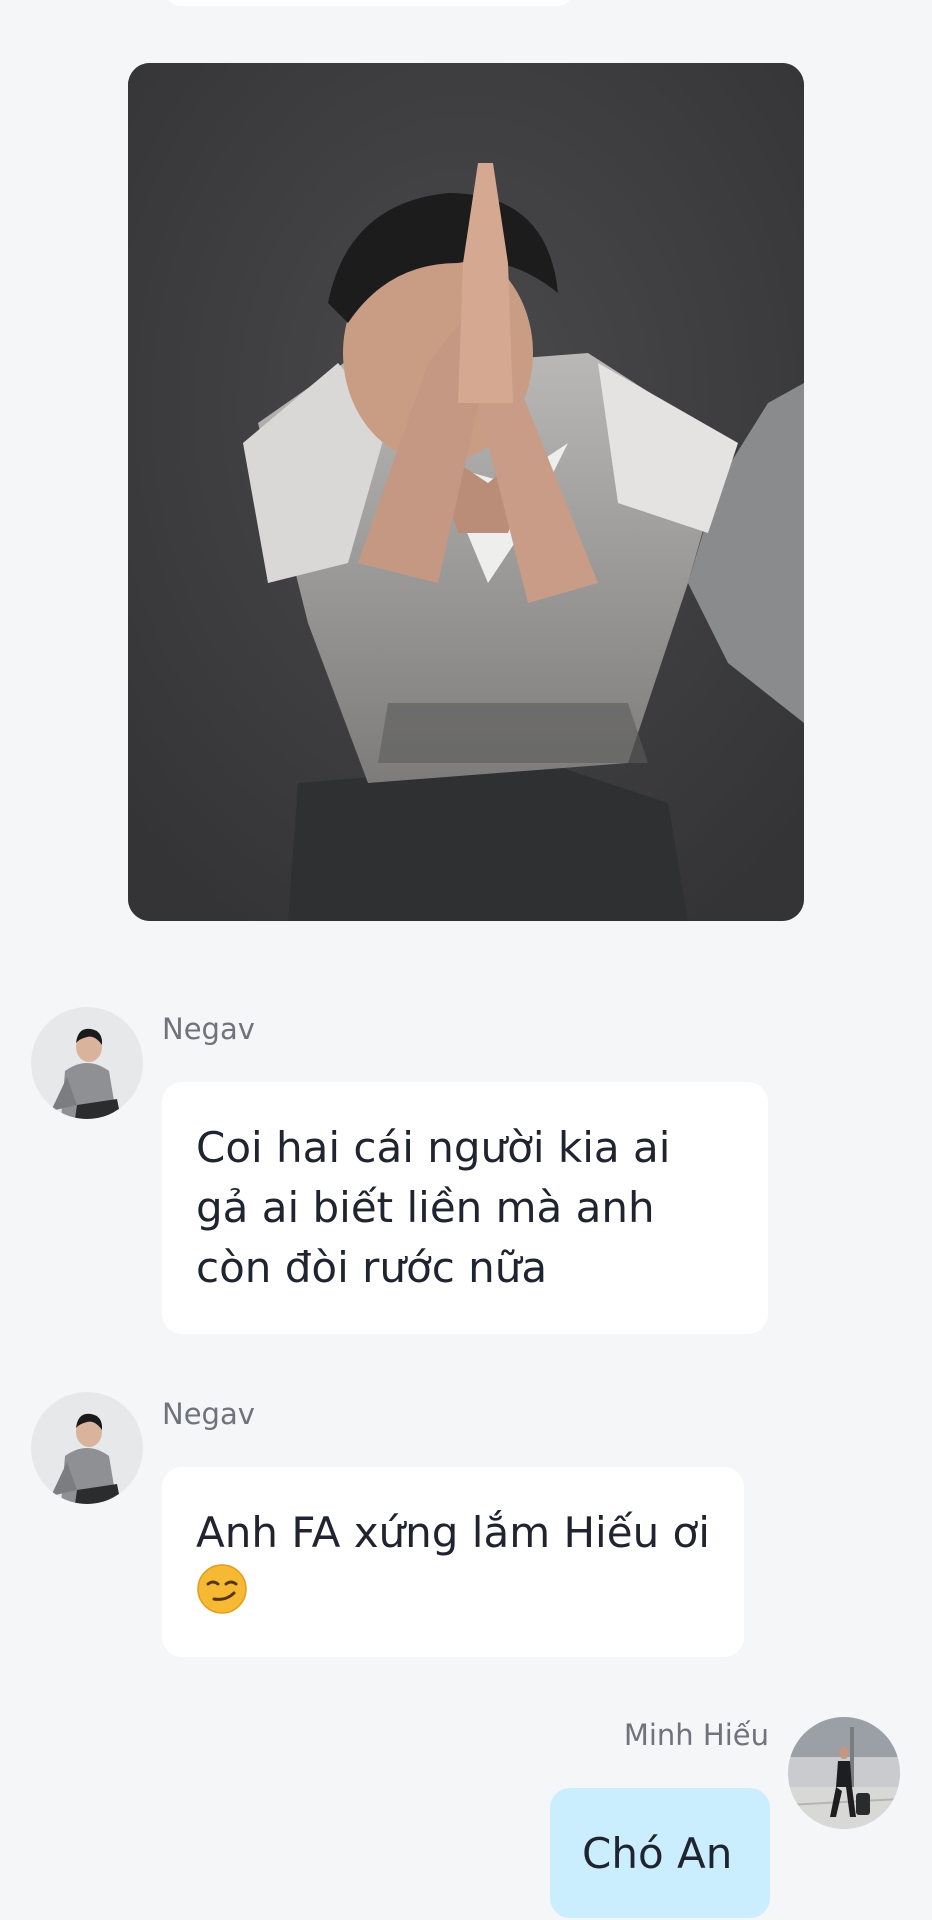 The height and width of the screenshot is (1920, 932). I want to click on message-text: Chó An, so click(657, 1853).